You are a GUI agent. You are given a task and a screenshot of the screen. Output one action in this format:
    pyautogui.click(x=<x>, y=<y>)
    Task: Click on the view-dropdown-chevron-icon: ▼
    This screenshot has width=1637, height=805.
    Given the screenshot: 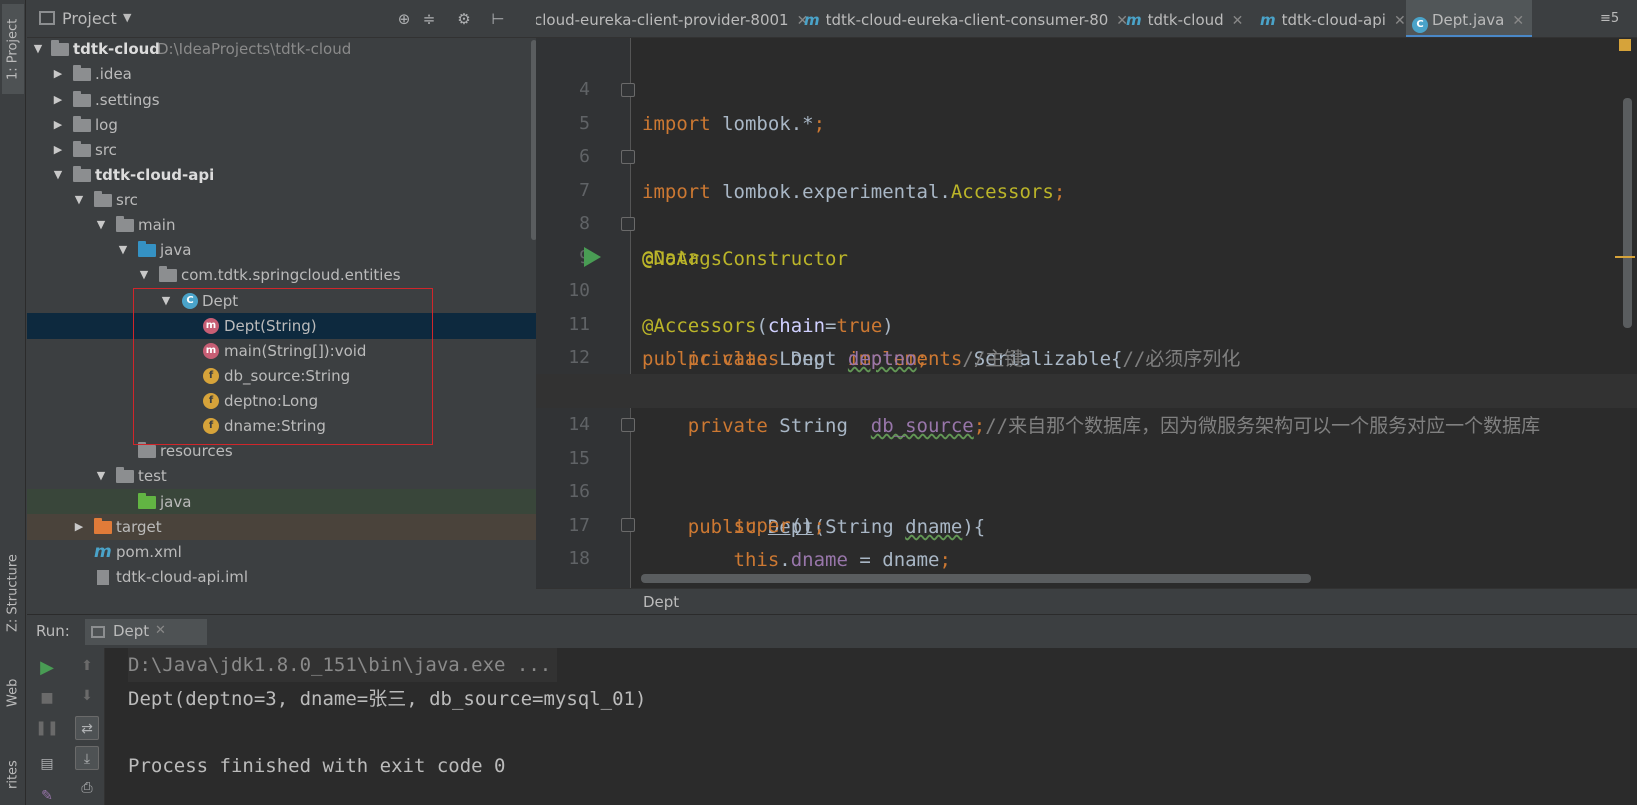 What is the action you would take?
    pyautogui.click(x=127, y=17)
    